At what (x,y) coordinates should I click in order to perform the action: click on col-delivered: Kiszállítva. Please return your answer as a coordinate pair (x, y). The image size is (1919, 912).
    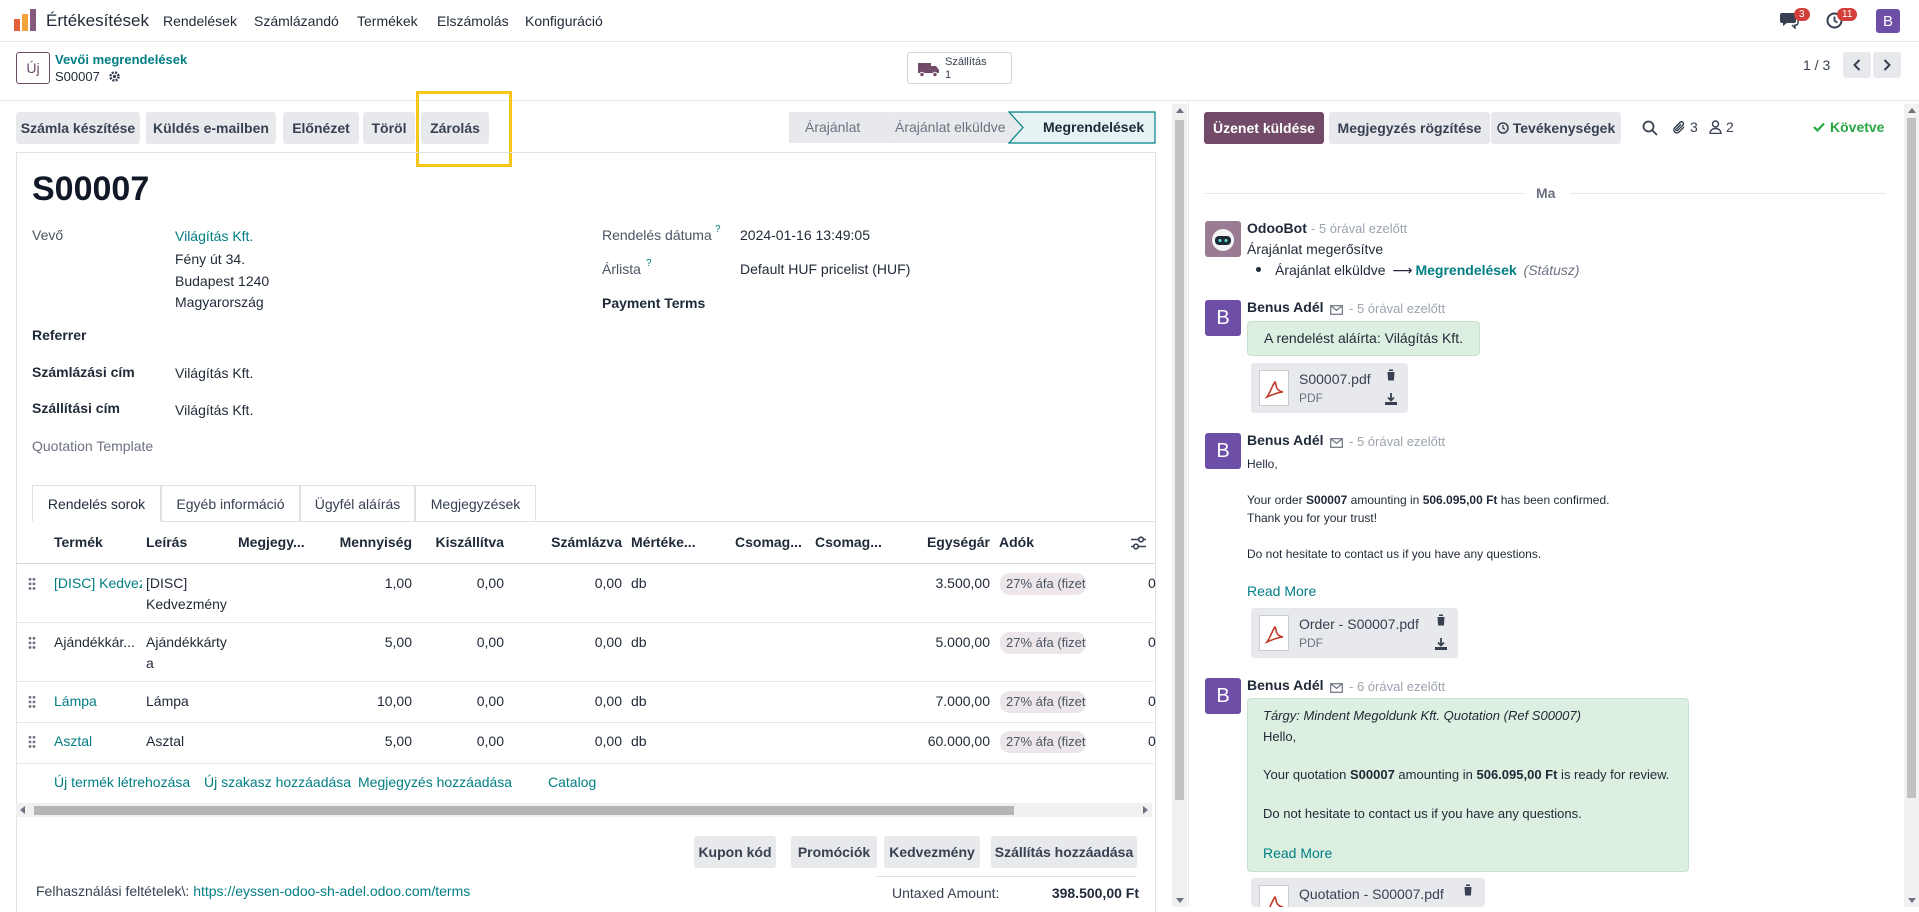
    Looking at the image, I should click on (464, 542).